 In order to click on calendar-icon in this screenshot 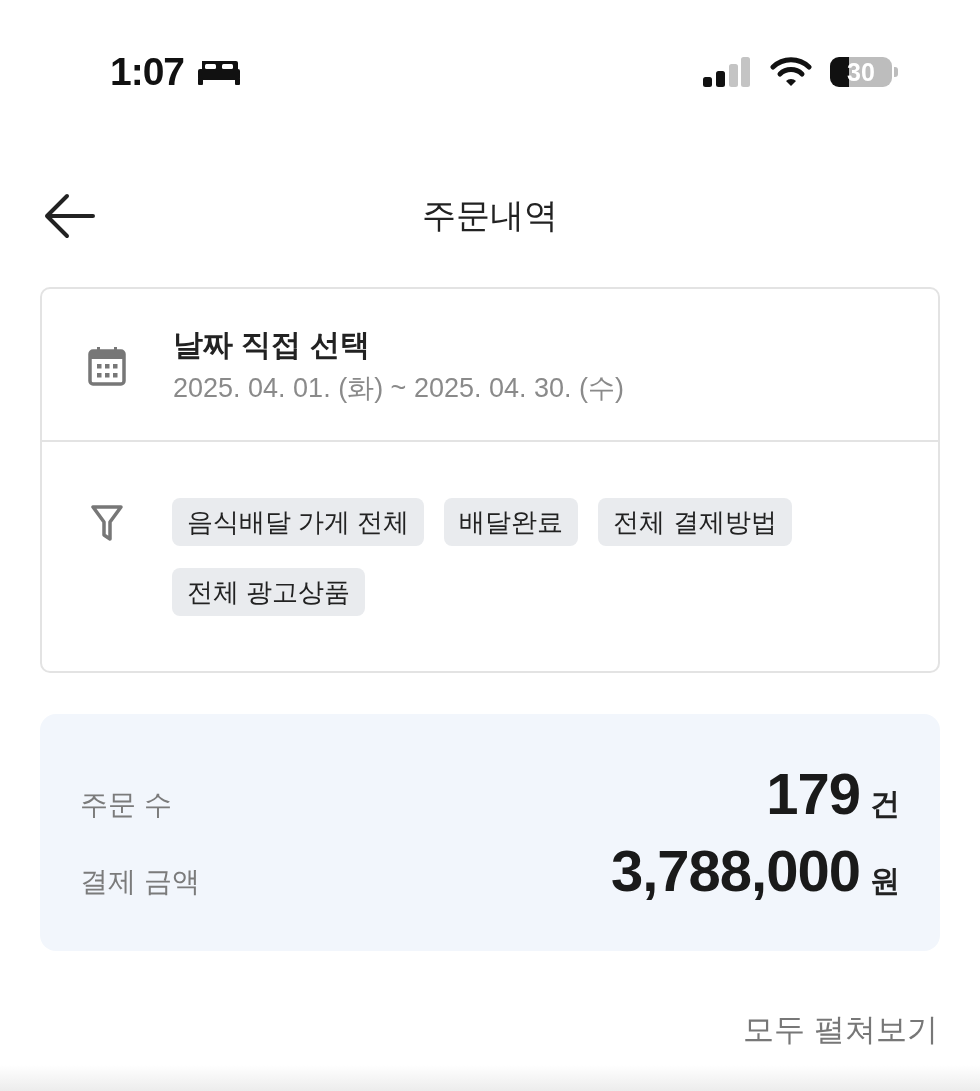, I will do `click(107, 366)`.